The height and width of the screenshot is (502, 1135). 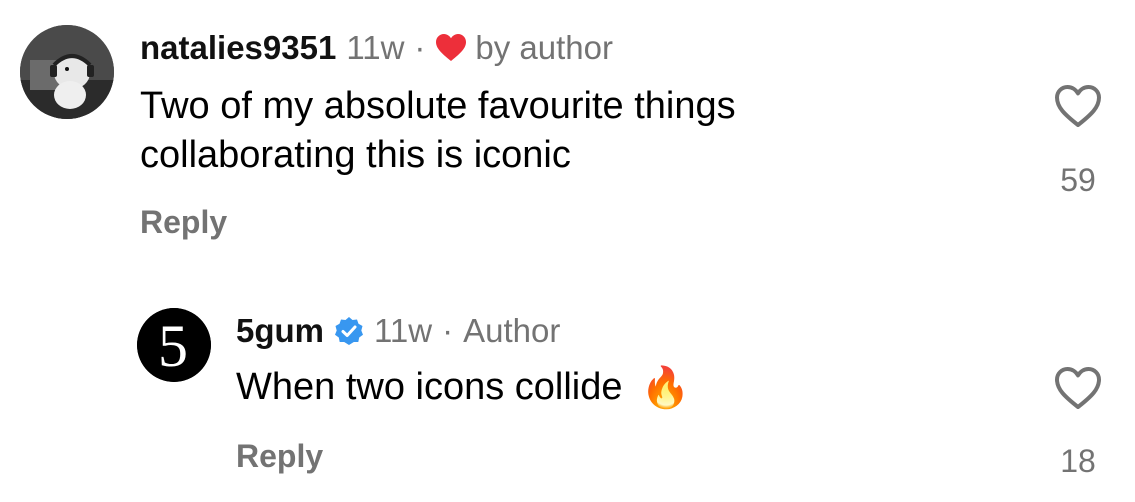 What do you see at coordinates (355, 155) in the screenshot?
I see `comment-text-line: collaborating this is iconic` at bounding box center [355, 155].